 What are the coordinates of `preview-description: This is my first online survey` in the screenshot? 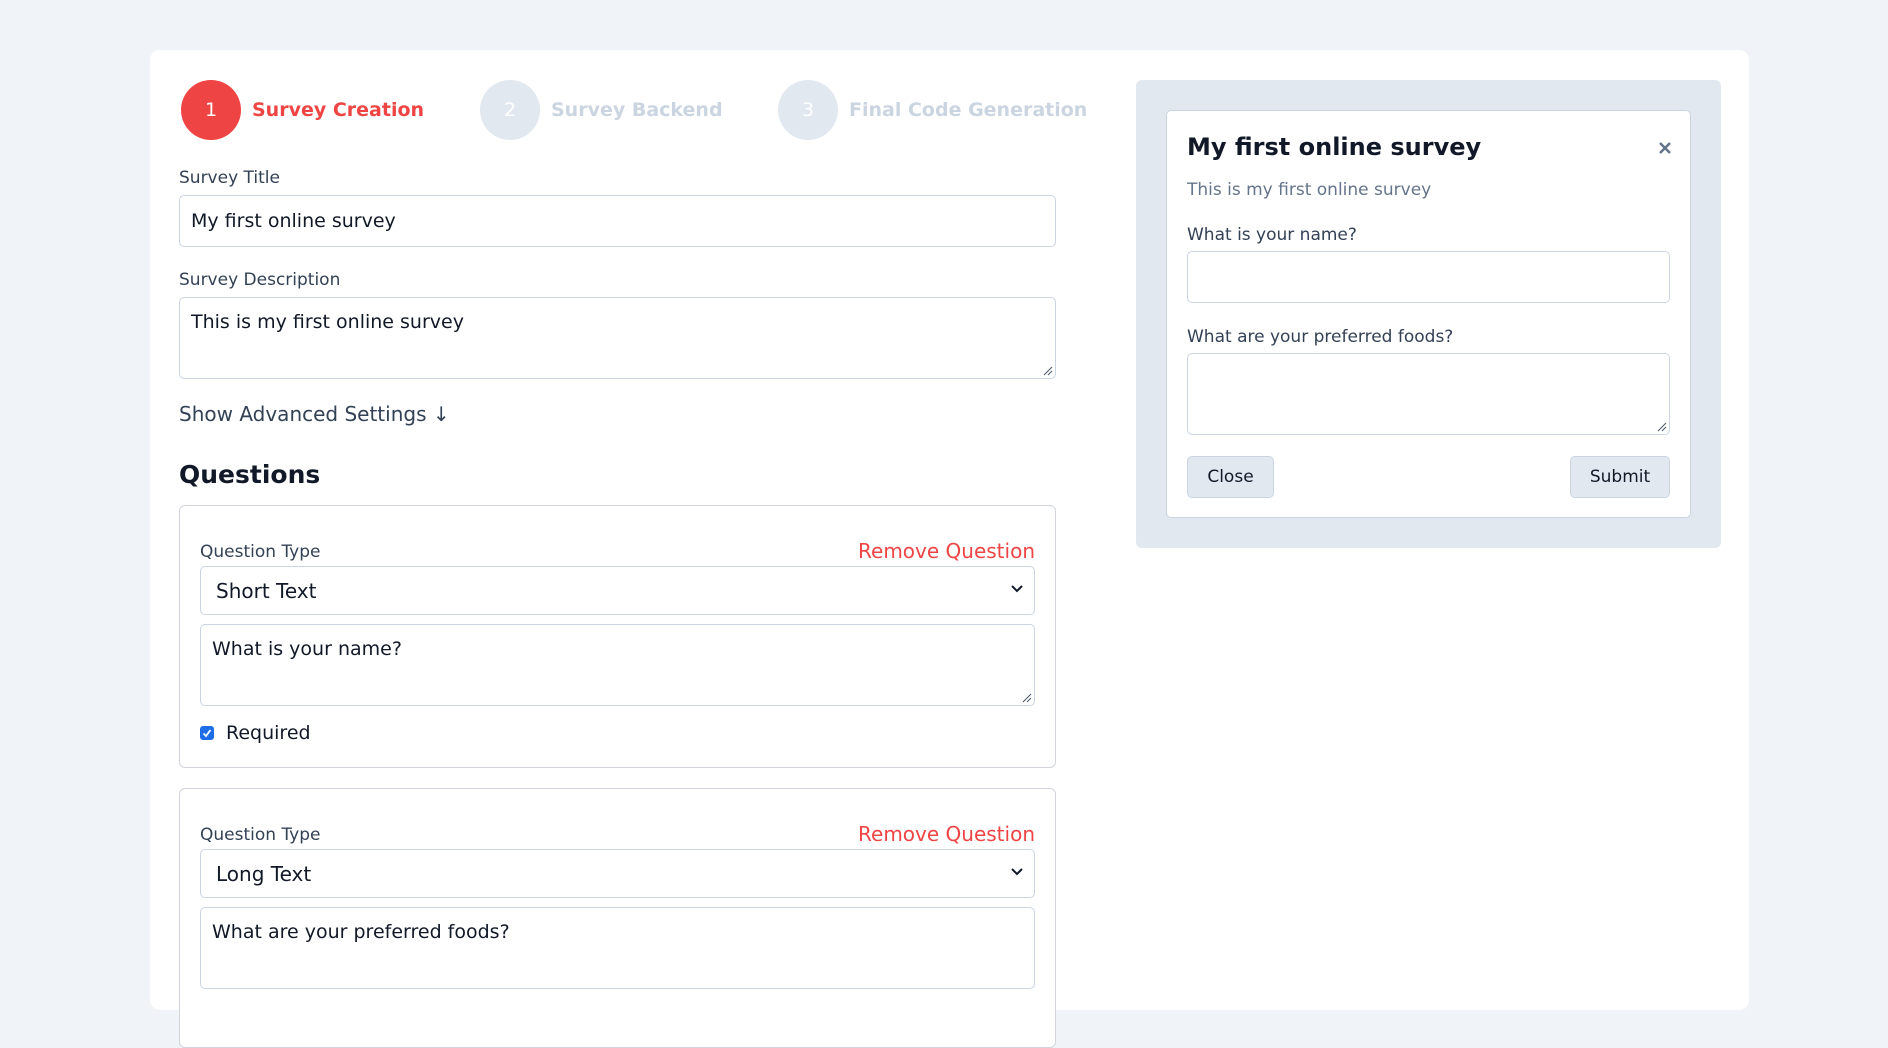 It's located at (1309, 190).